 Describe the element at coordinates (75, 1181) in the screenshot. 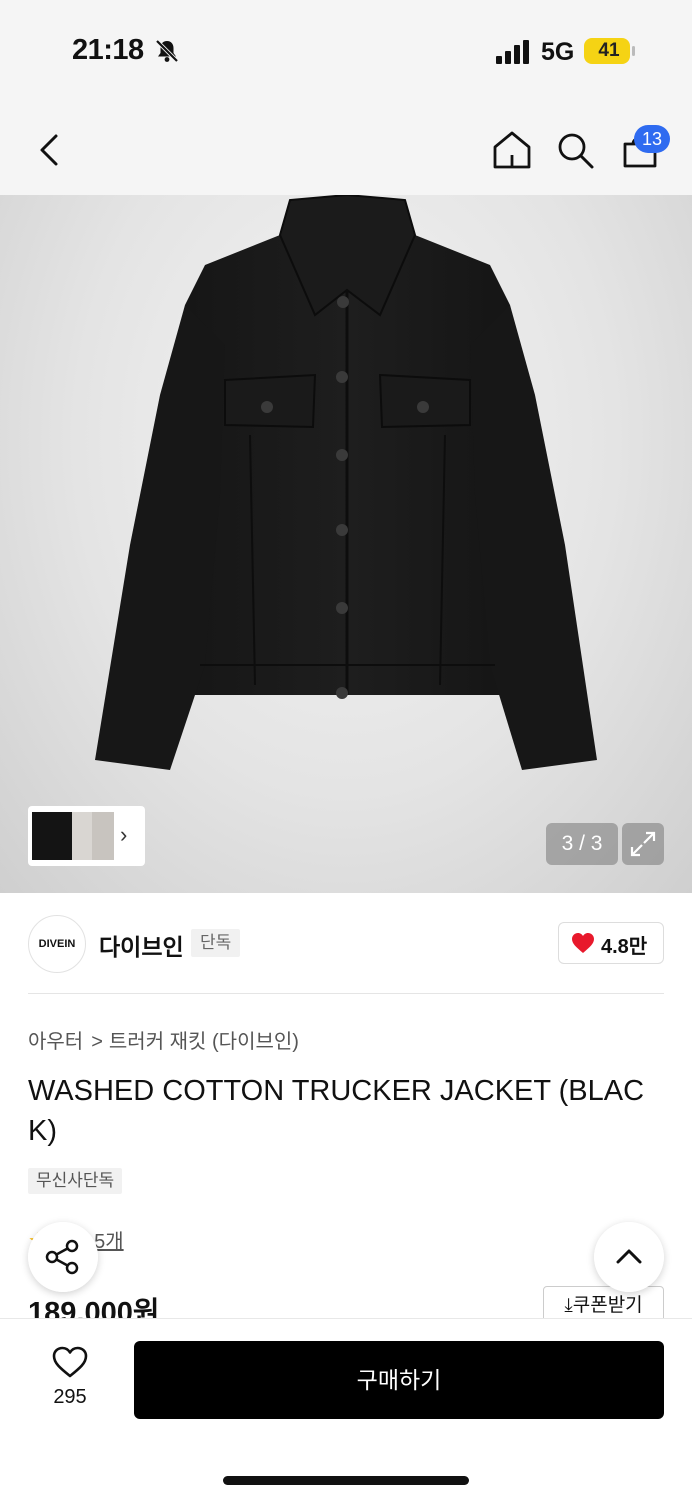

I see `exclusive-badge: 무신사단독` at that location.